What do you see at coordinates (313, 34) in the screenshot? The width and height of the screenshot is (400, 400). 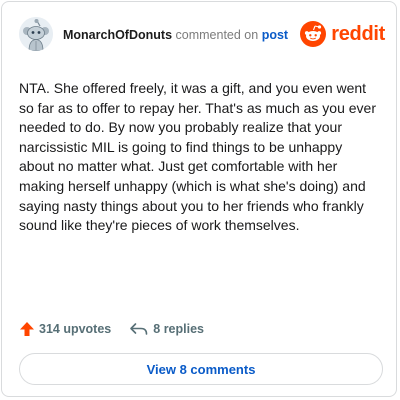 I see `reddit-logo-icon` at bounding box center [313, 34].